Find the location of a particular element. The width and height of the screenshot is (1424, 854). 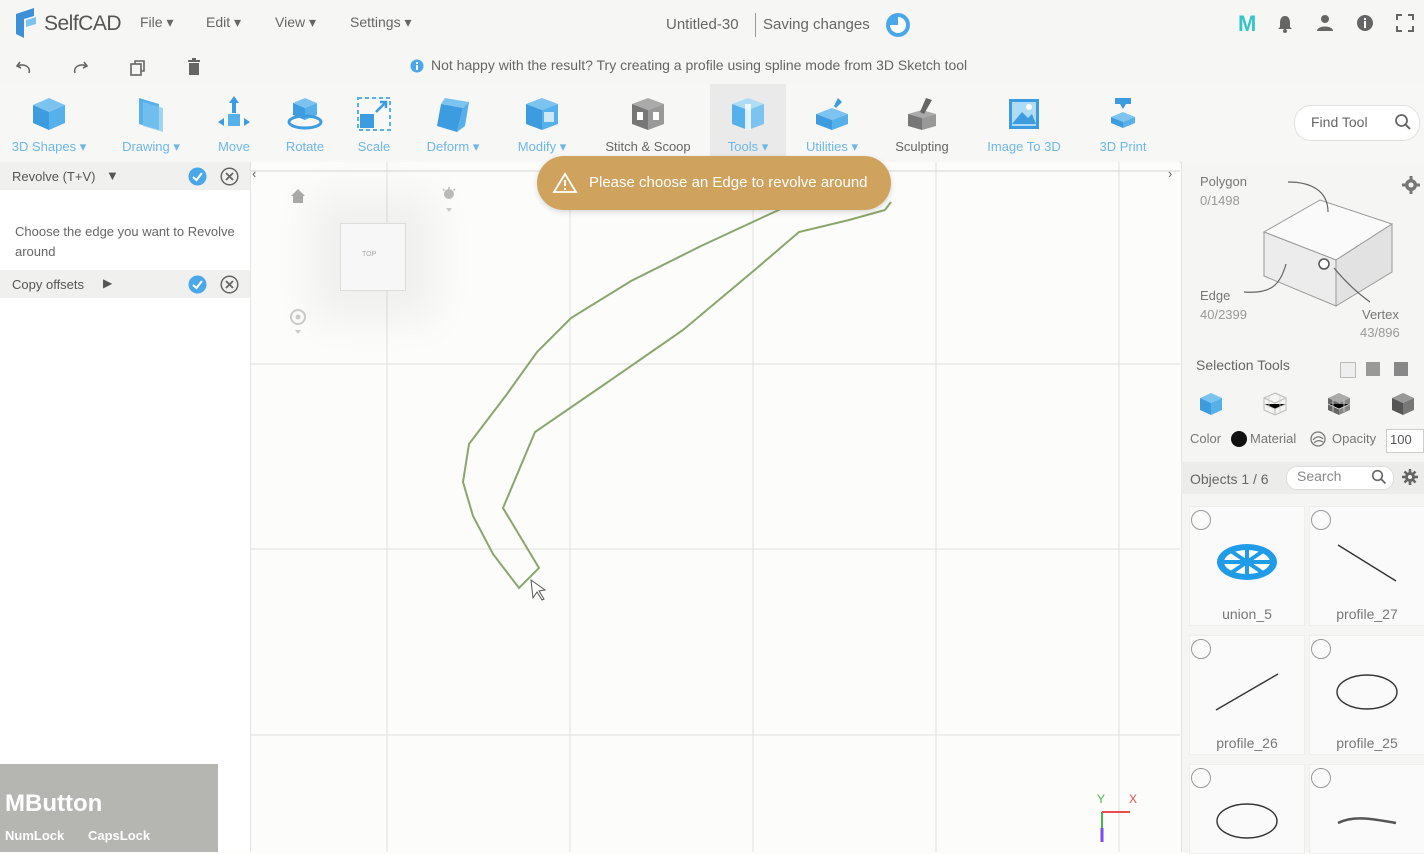

home-view-icon is located at coordinates (298, 196).